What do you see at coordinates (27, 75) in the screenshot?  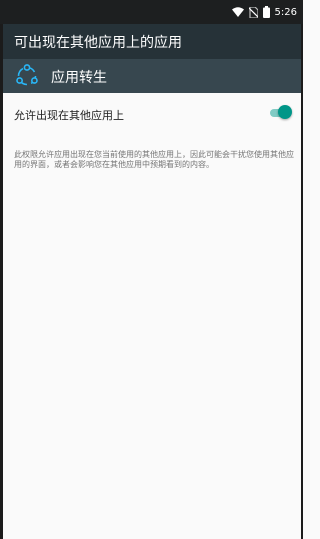 I see `share-icon` at bounding box center [27, 75].